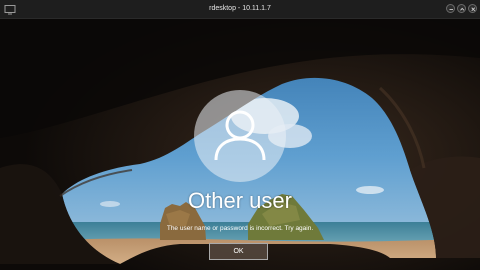 The image size is (480, 270). Describe the element at coordinates (238, 251) in the screenshot. I see `ok-button: OK` at that location.